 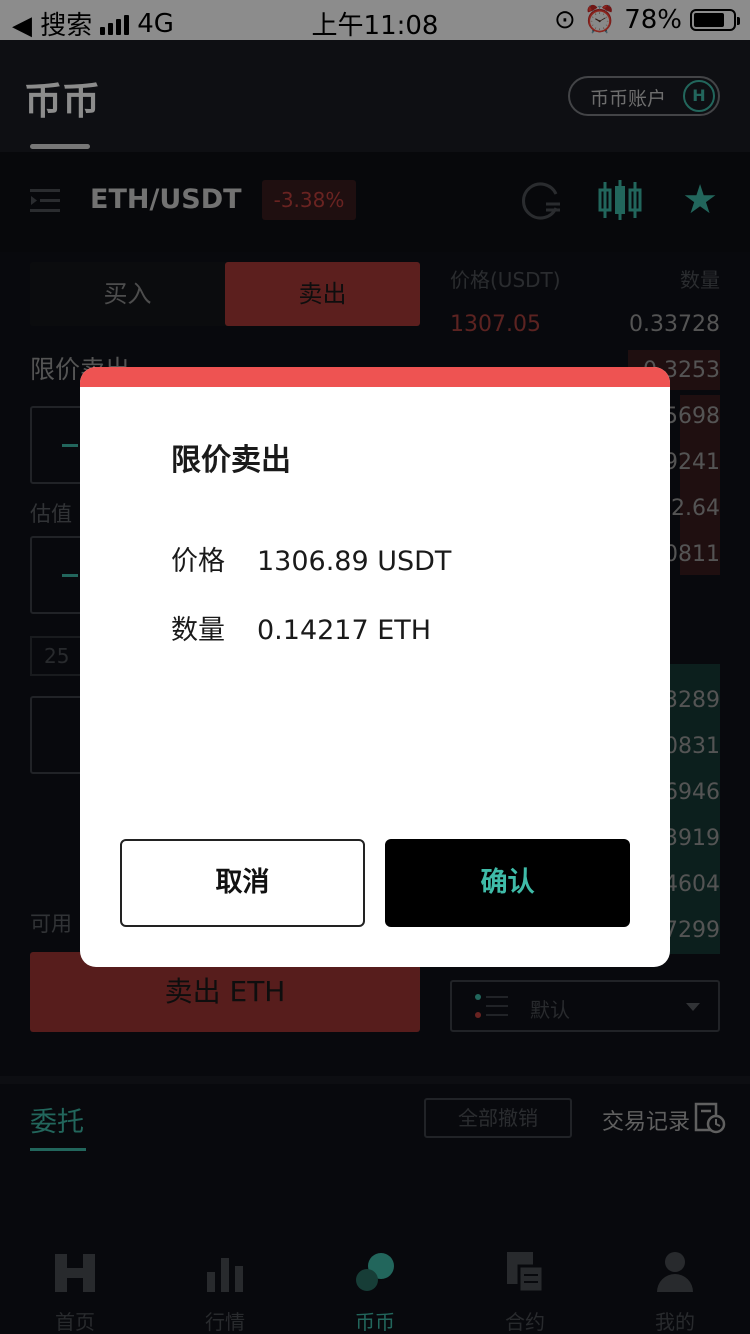 I want to click on dialog-title: 限价卖出, so click(x=231, y=460).